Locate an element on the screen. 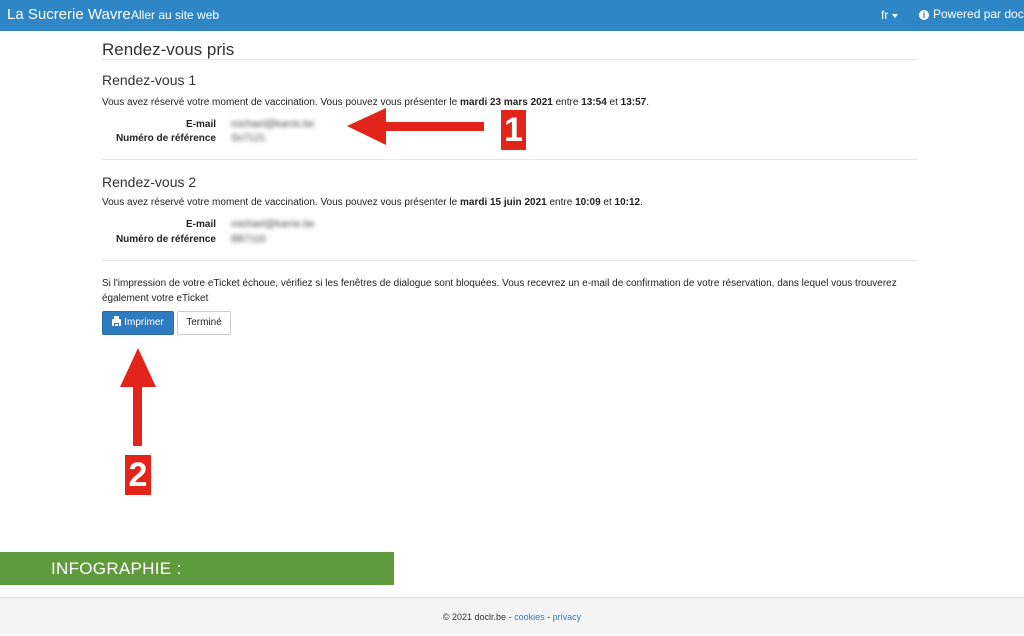 The width and height of the screenshot is (1024, 636). arrow-2-head is located at coordinates (138, 367).